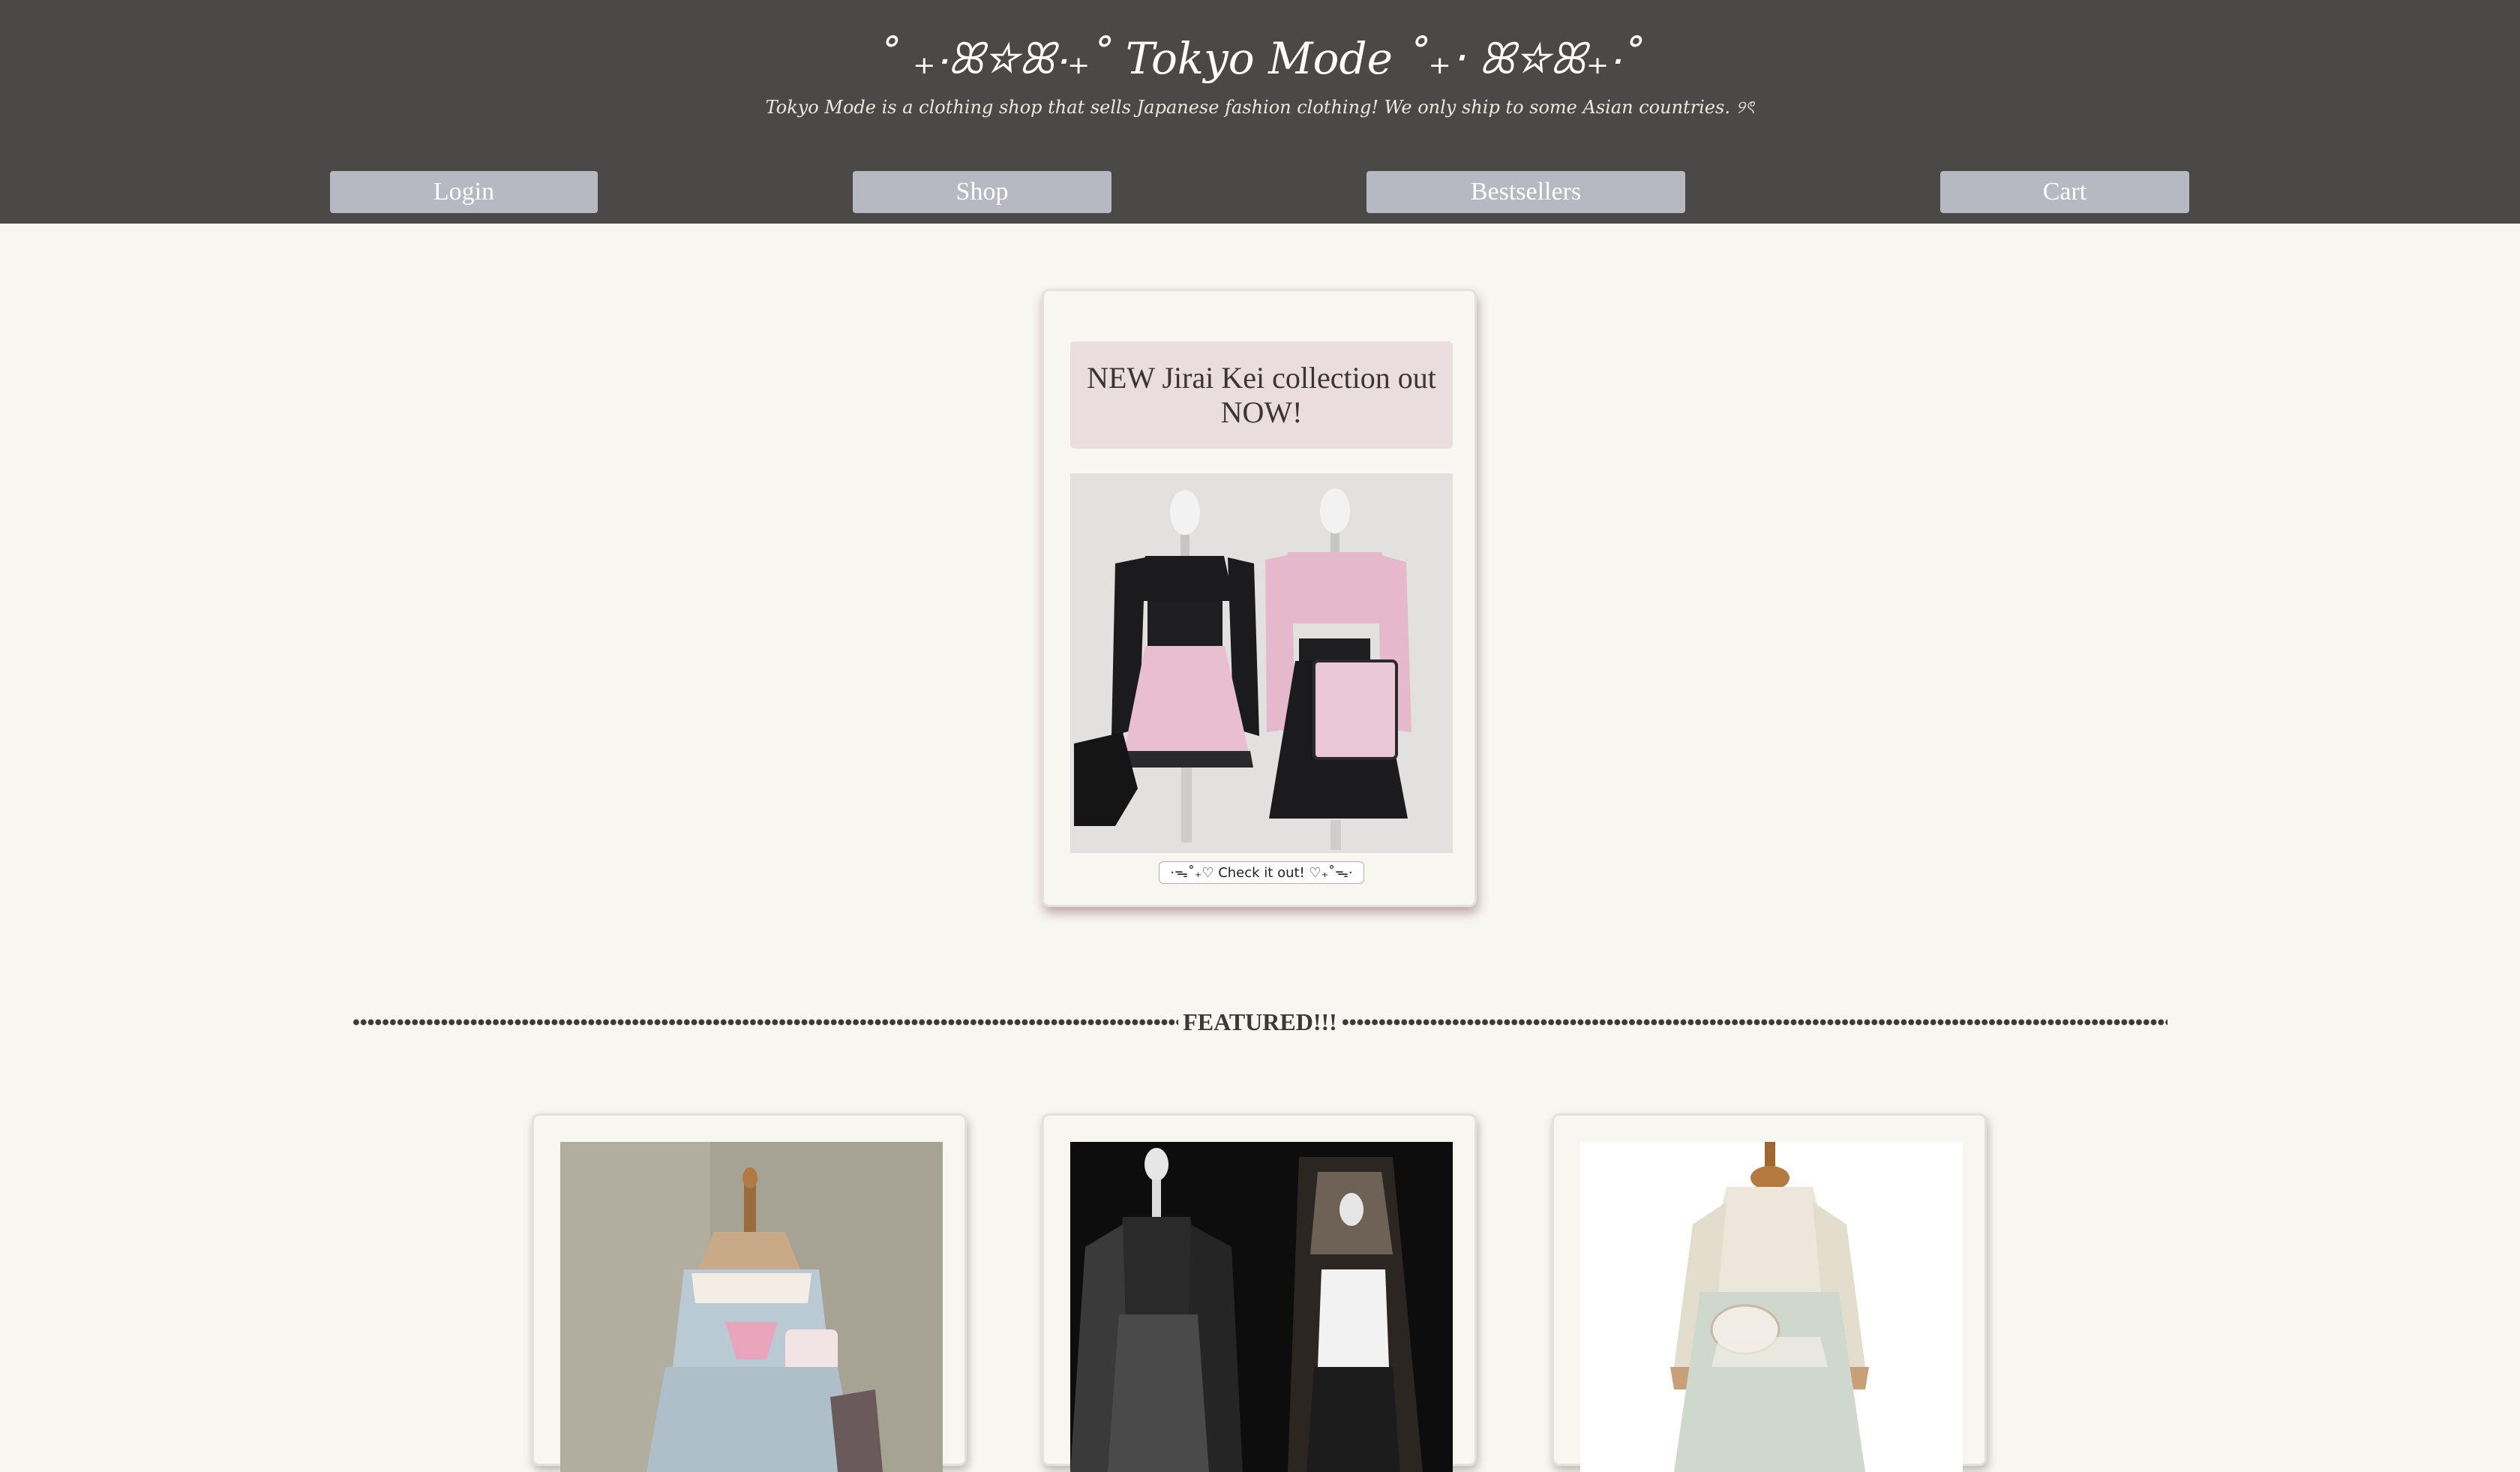 This screenshot has height=1472, width=2520. I want to click on dotted-line-right, so click(1754, 1022).